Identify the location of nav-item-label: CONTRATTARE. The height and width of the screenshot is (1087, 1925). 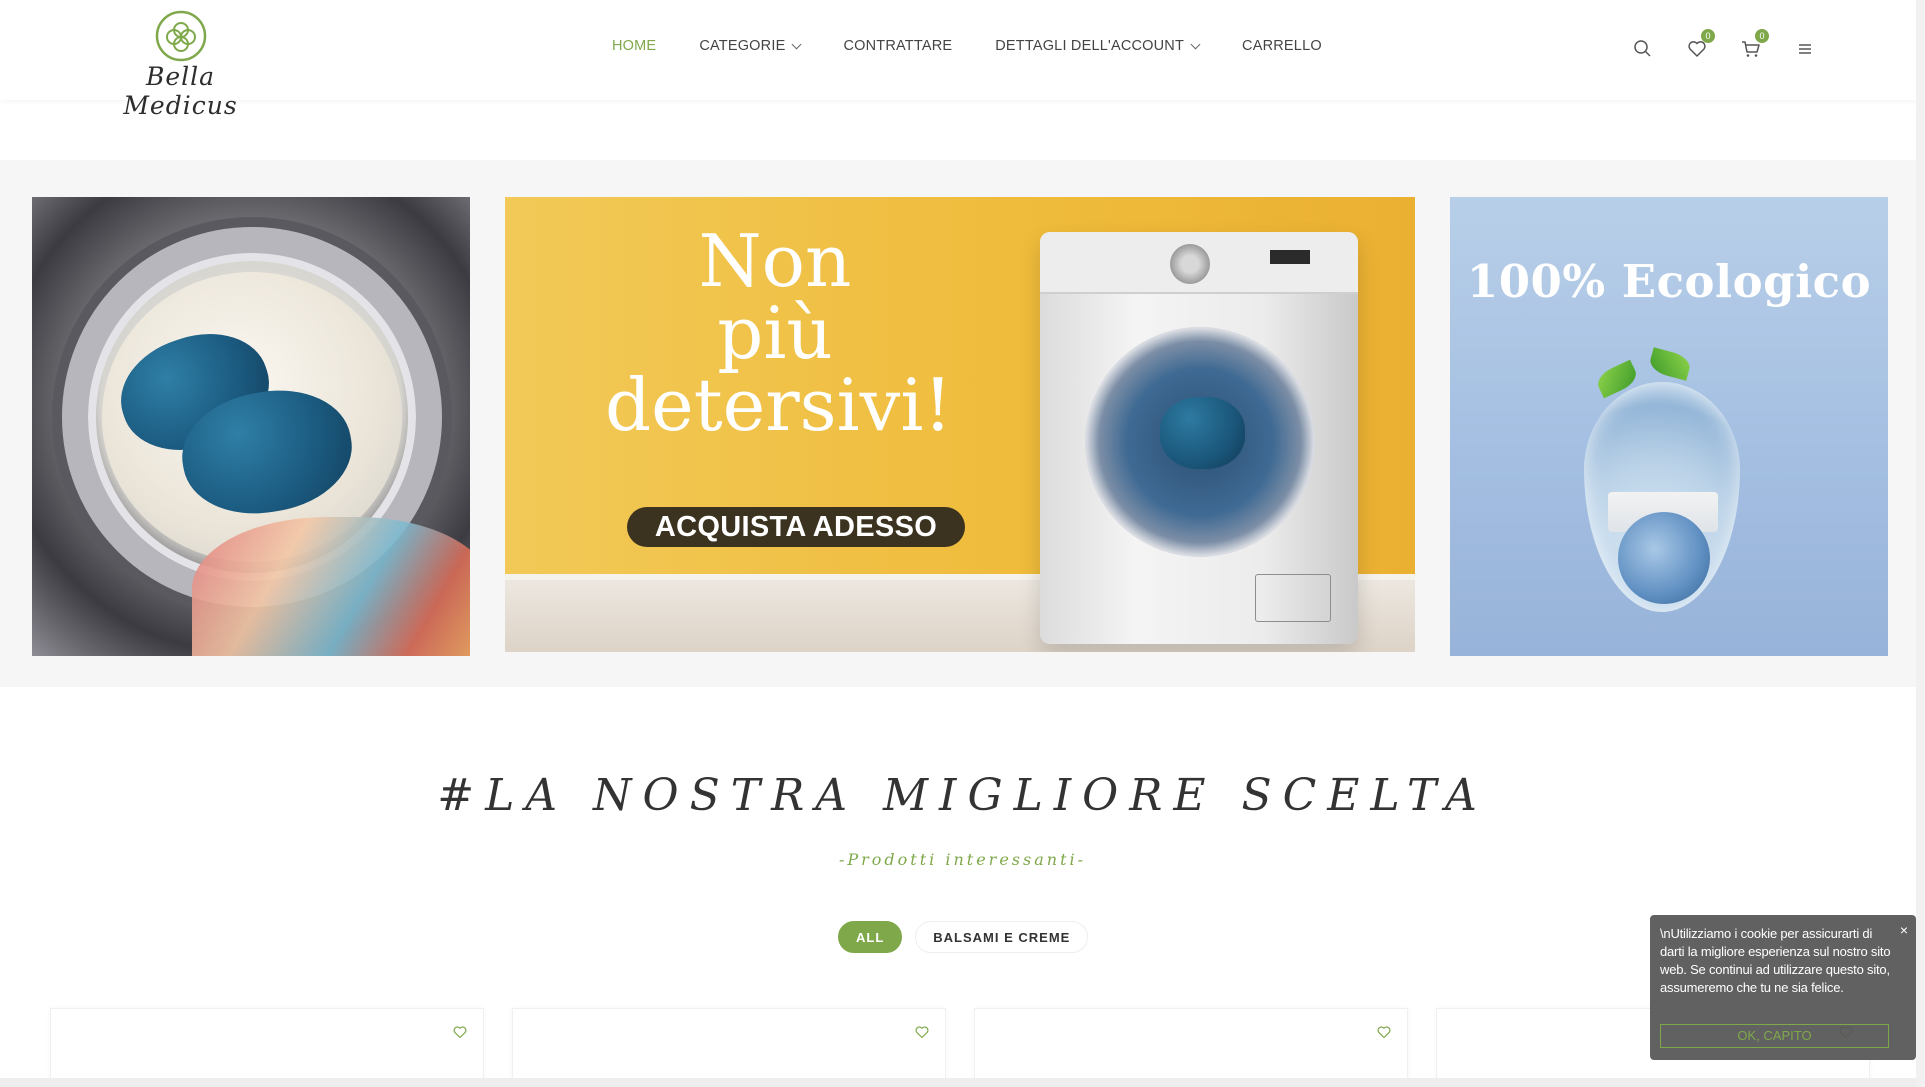
(898, 46).